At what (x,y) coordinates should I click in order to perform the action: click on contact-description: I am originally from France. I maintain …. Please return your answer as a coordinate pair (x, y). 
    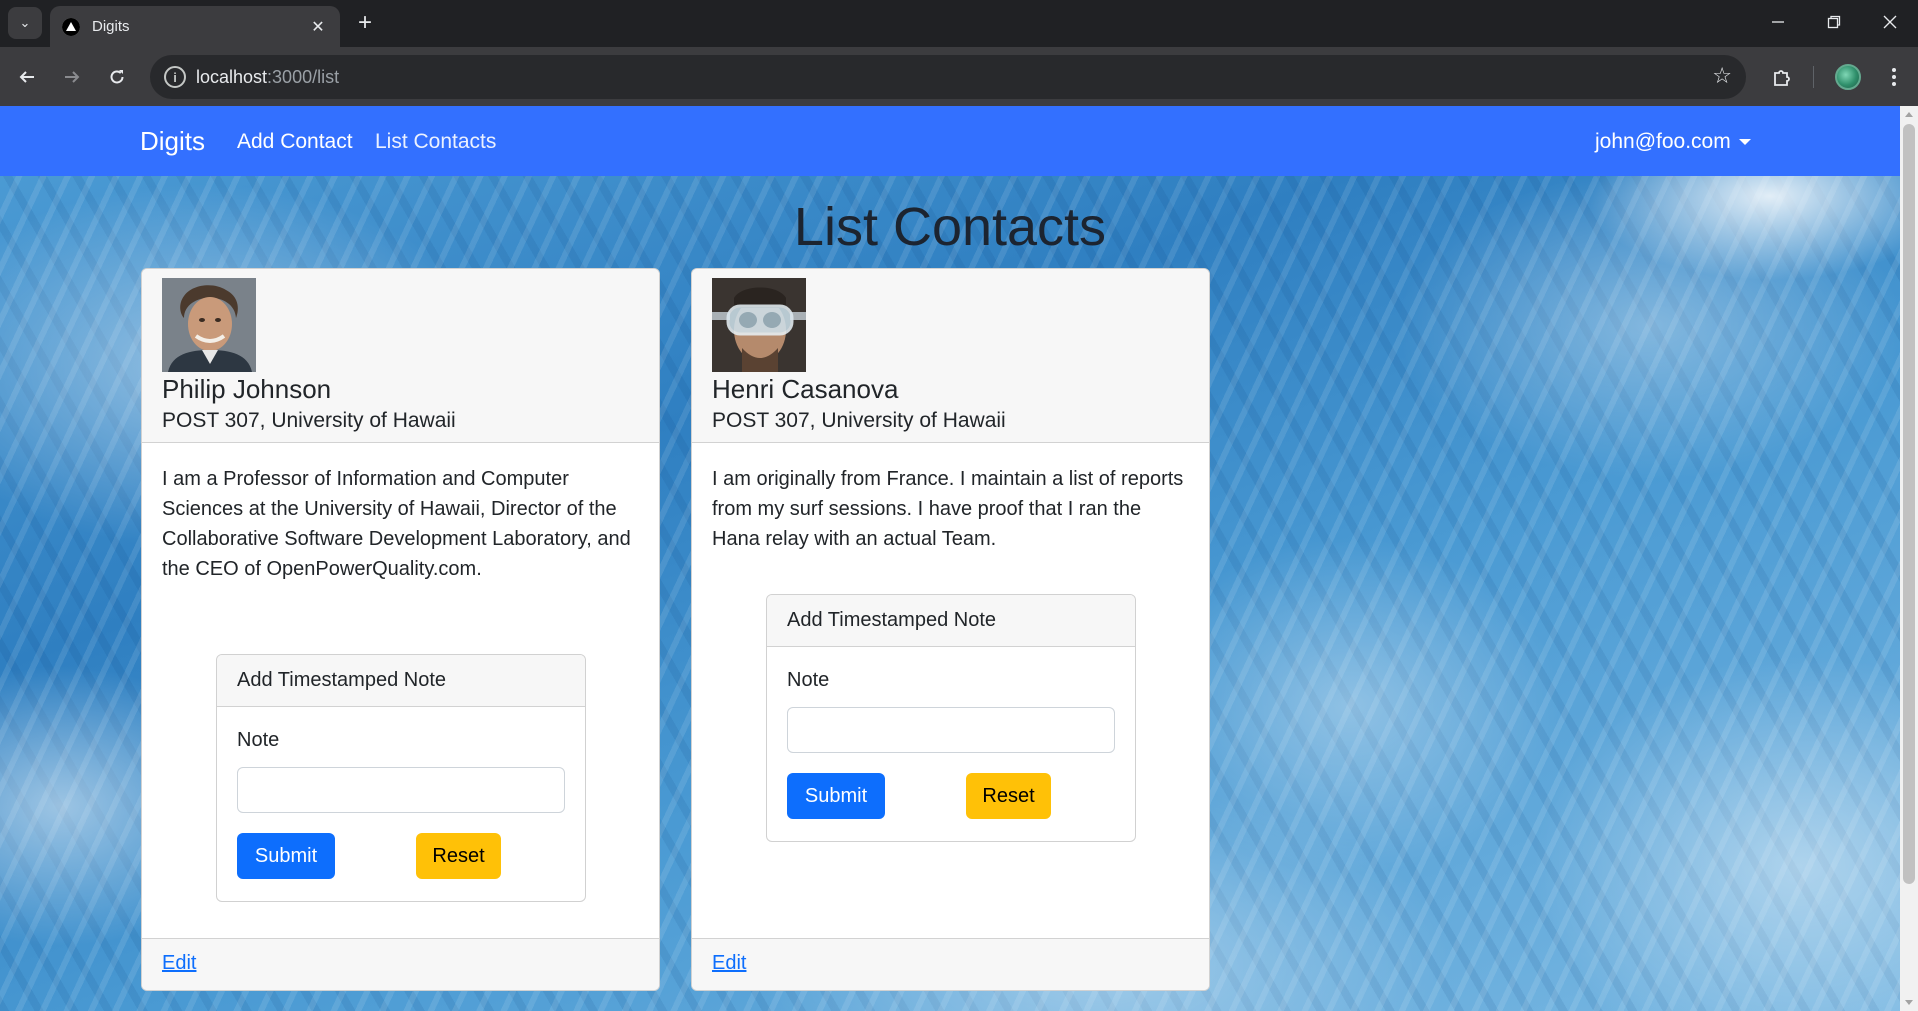
    Looking at the image, I should click on (948, 509).